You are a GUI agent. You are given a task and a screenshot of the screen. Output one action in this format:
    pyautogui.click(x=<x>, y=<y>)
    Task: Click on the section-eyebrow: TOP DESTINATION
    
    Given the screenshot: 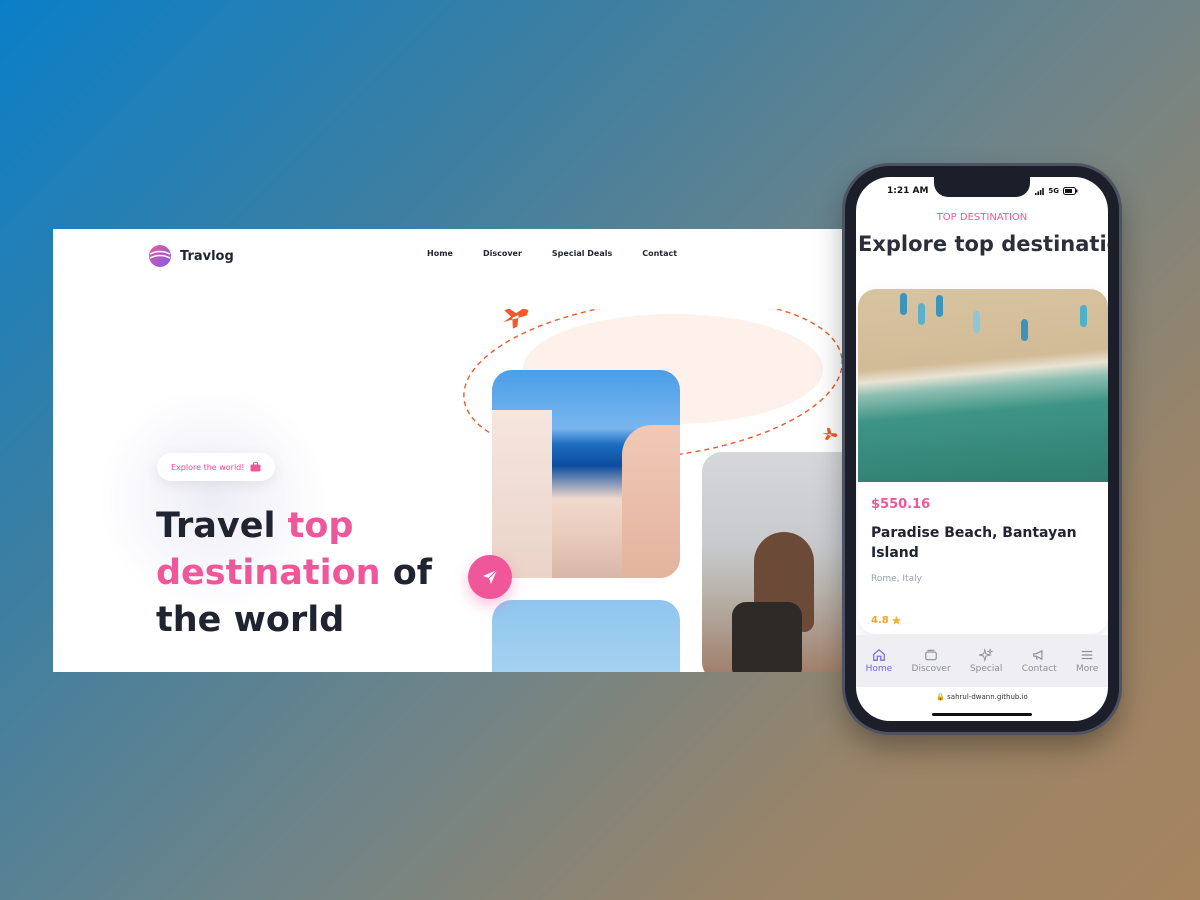 What is the action you would take?
    pyautogui.click(x=982, y=217)
    